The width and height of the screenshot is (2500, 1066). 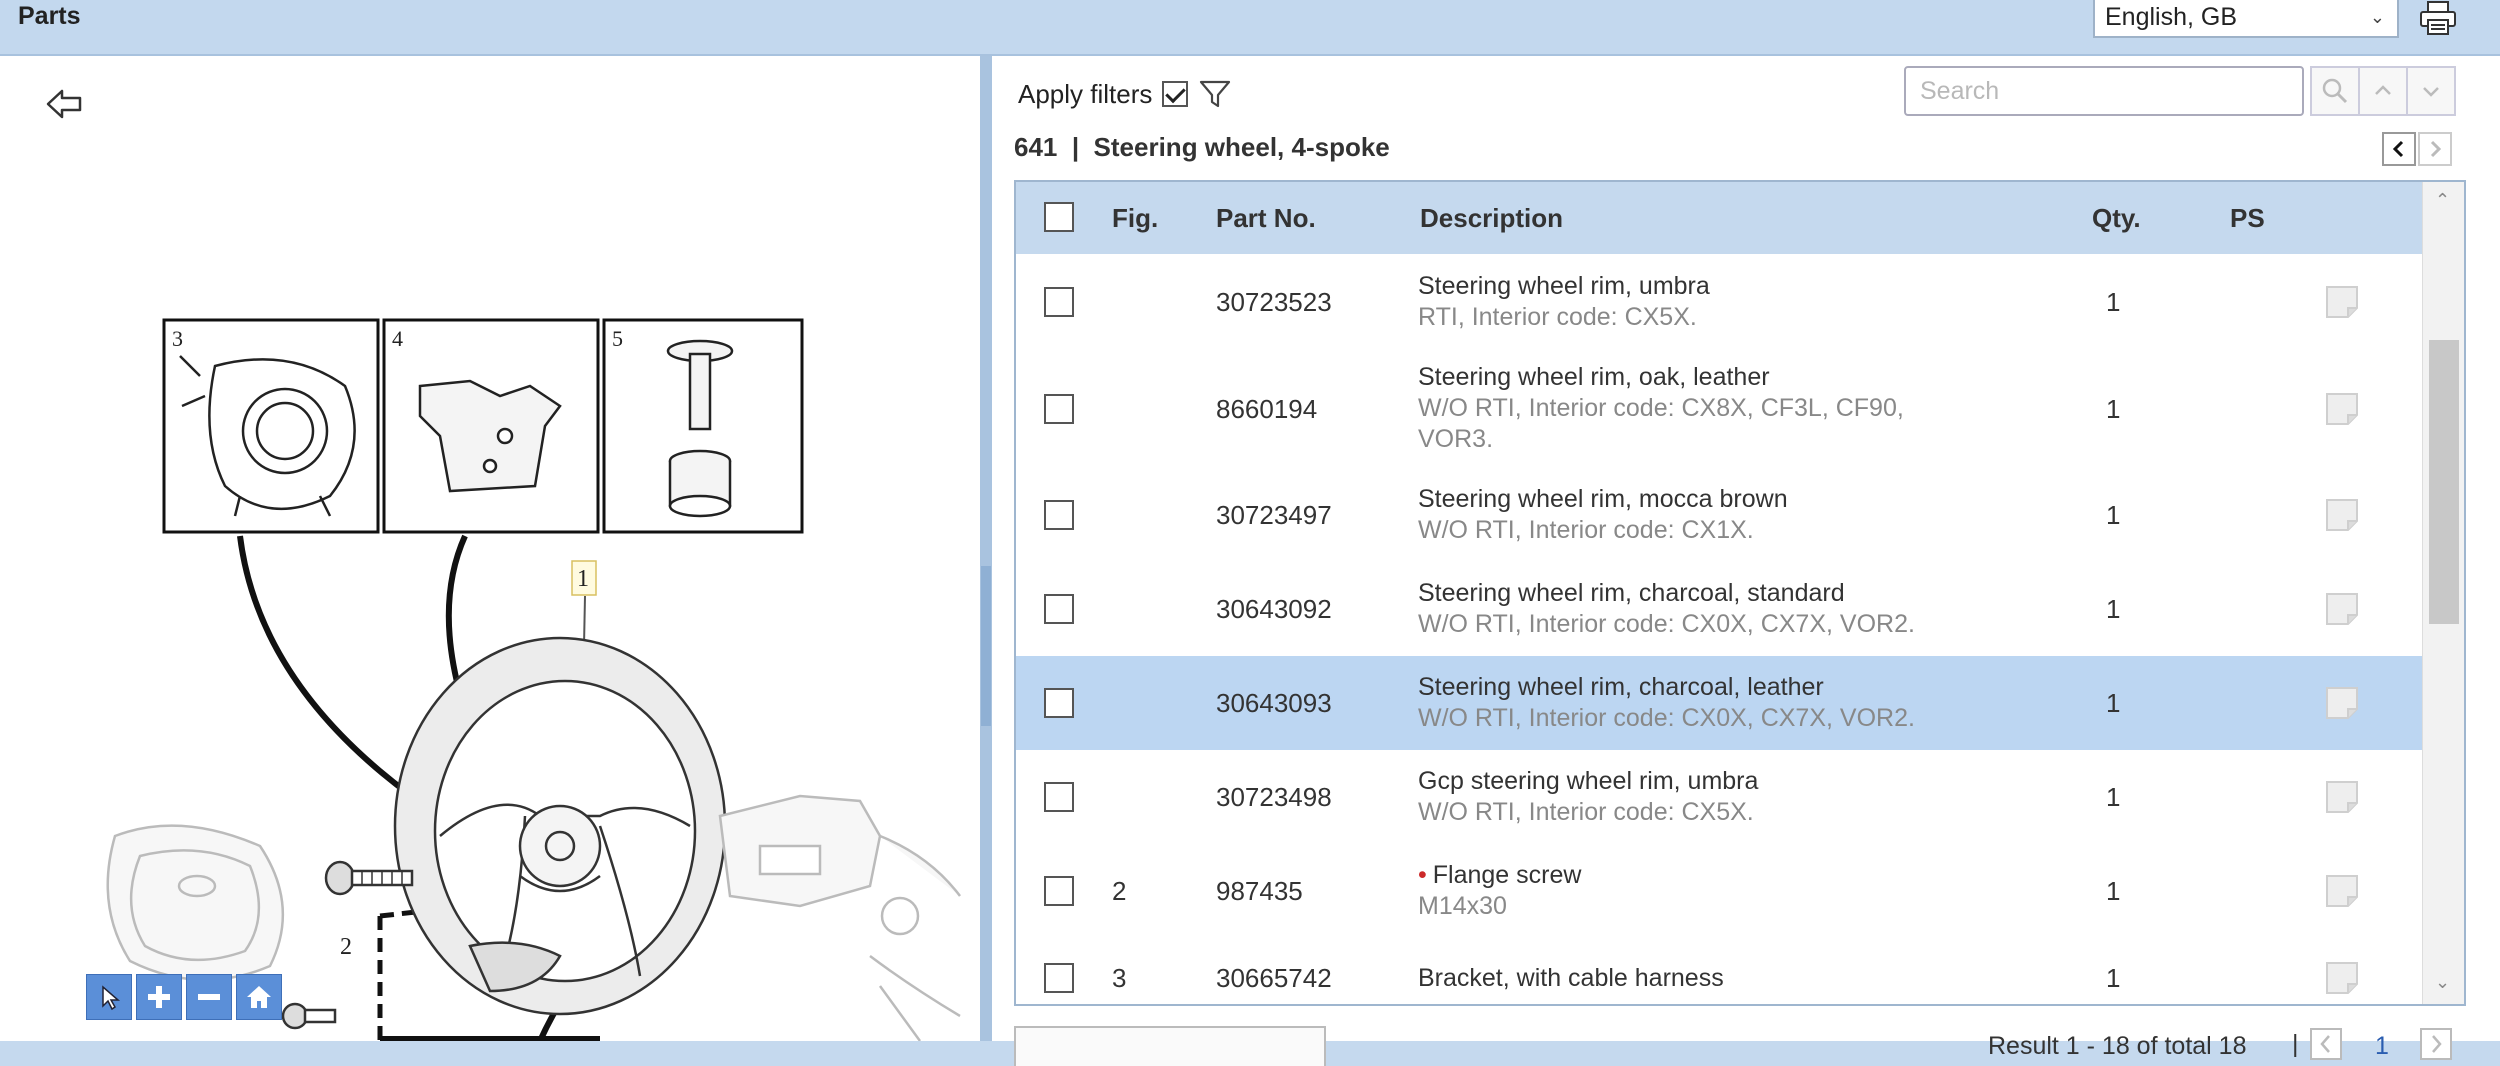 I want to click on row-part-number: 8660194, so click(x=1266, y=409).